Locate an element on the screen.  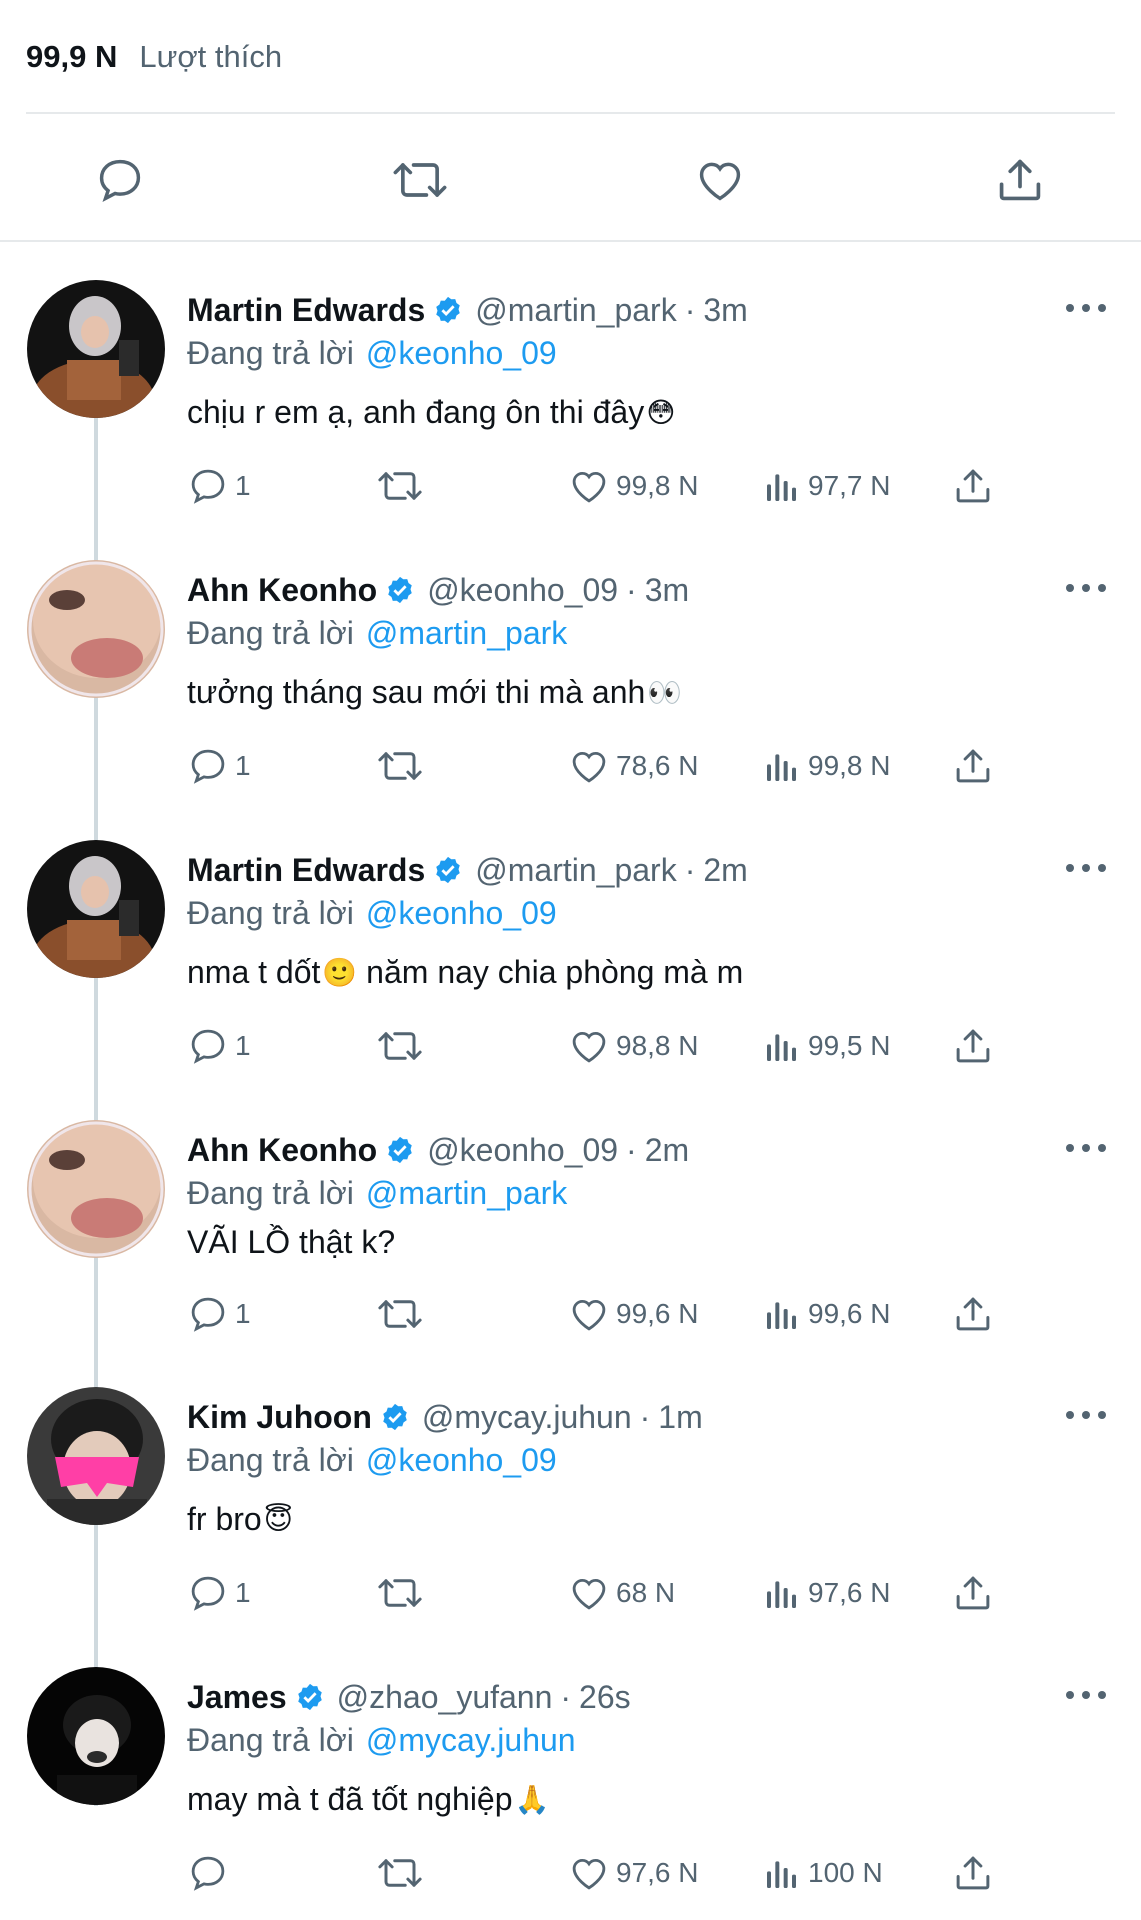
handle: @zhao_yufann is located at coordinates (445, 1697).